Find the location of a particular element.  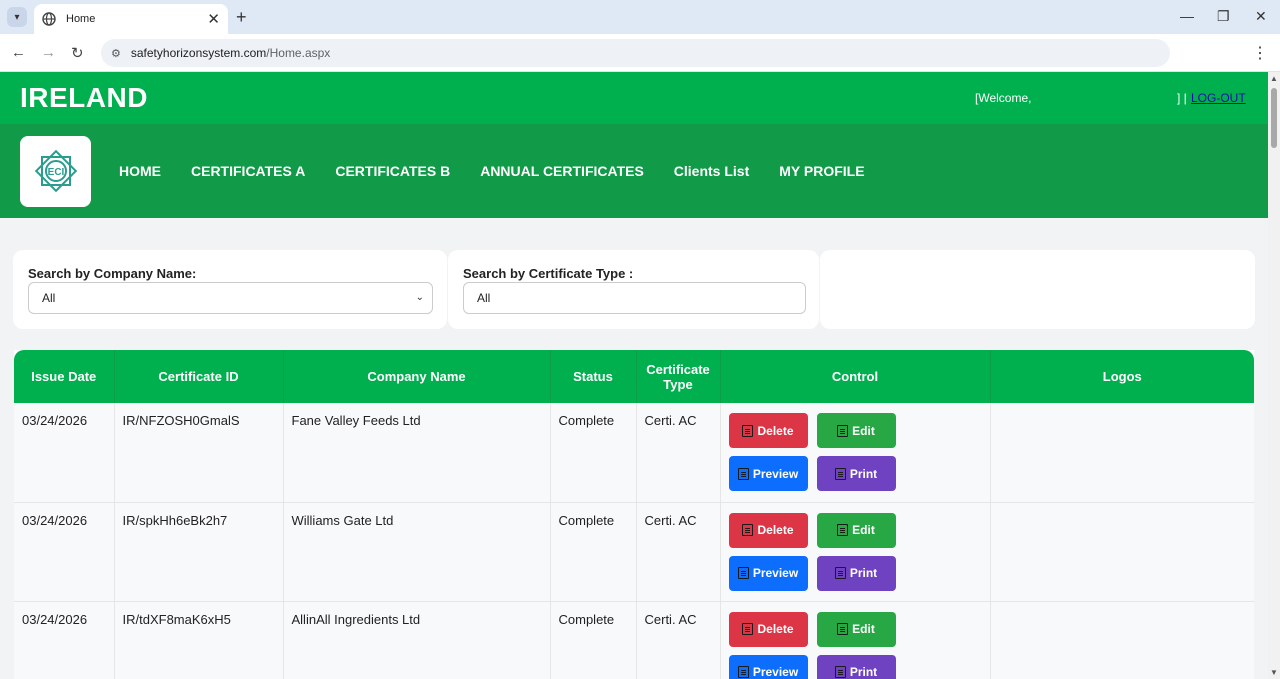

type-filter-card: Search by Certificate Type : All is located at coordinates (633, 289).